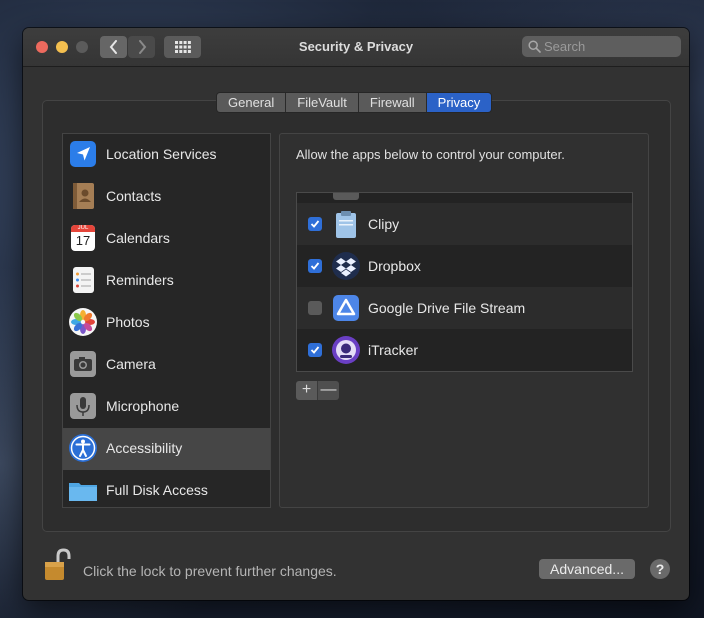  Describe the element at coordinates (83, 322) in the screenshot. I see `photos-flower-icon` at that location.